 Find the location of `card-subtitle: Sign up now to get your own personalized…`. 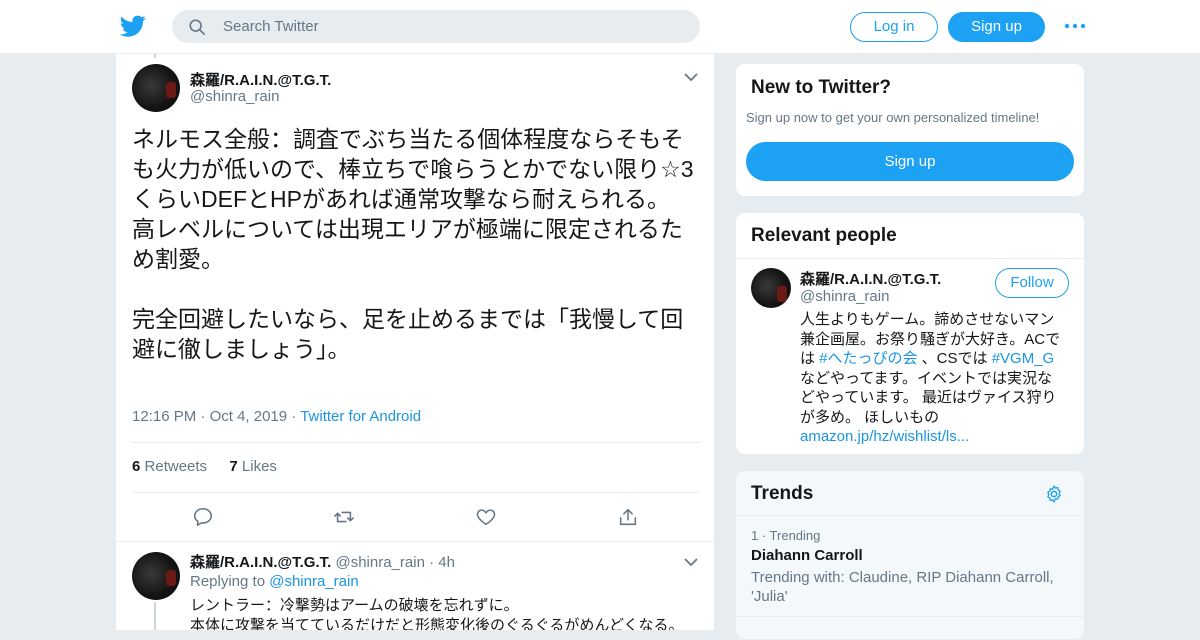

card-subtitle: Sign up now to get your own personalized… is located at coordinates (893, 117).